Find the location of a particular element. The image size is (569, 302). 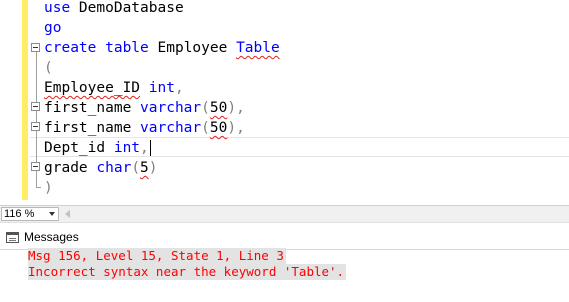

editor-gutter is located at coordinates (11, 102).